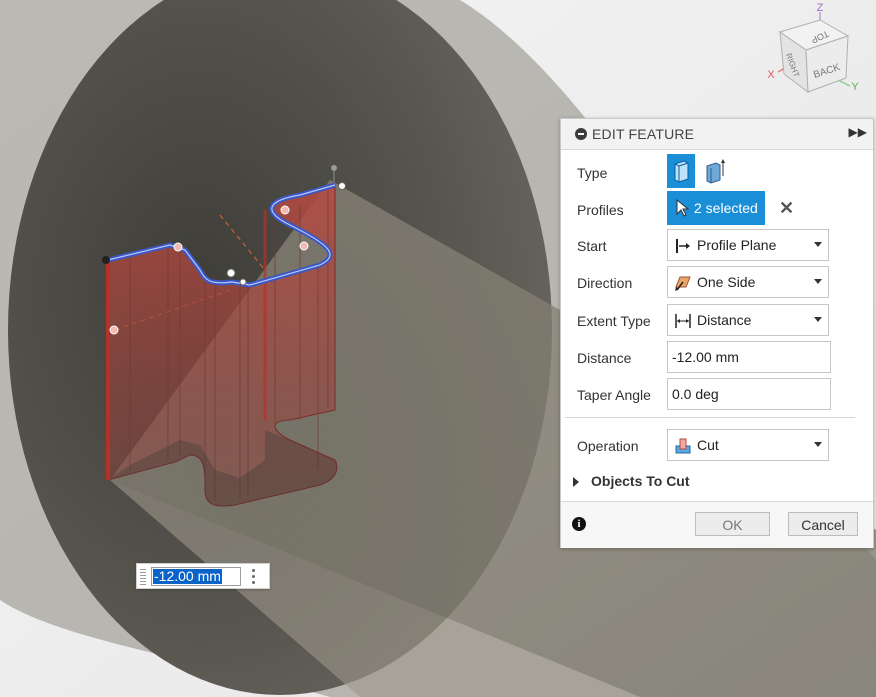 The height and width of the screenshot is (697, 876). I want to click on thin-extrude-icon, so click(715, 171).